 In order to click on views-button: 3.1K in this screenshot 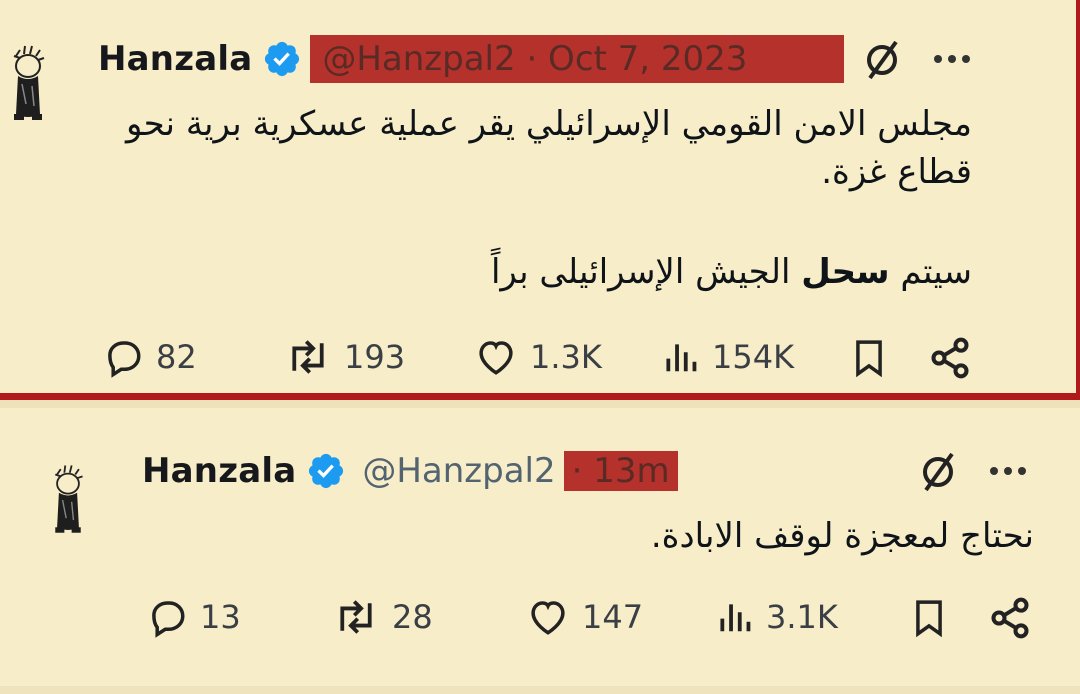, I will do `click(777, 617)`.